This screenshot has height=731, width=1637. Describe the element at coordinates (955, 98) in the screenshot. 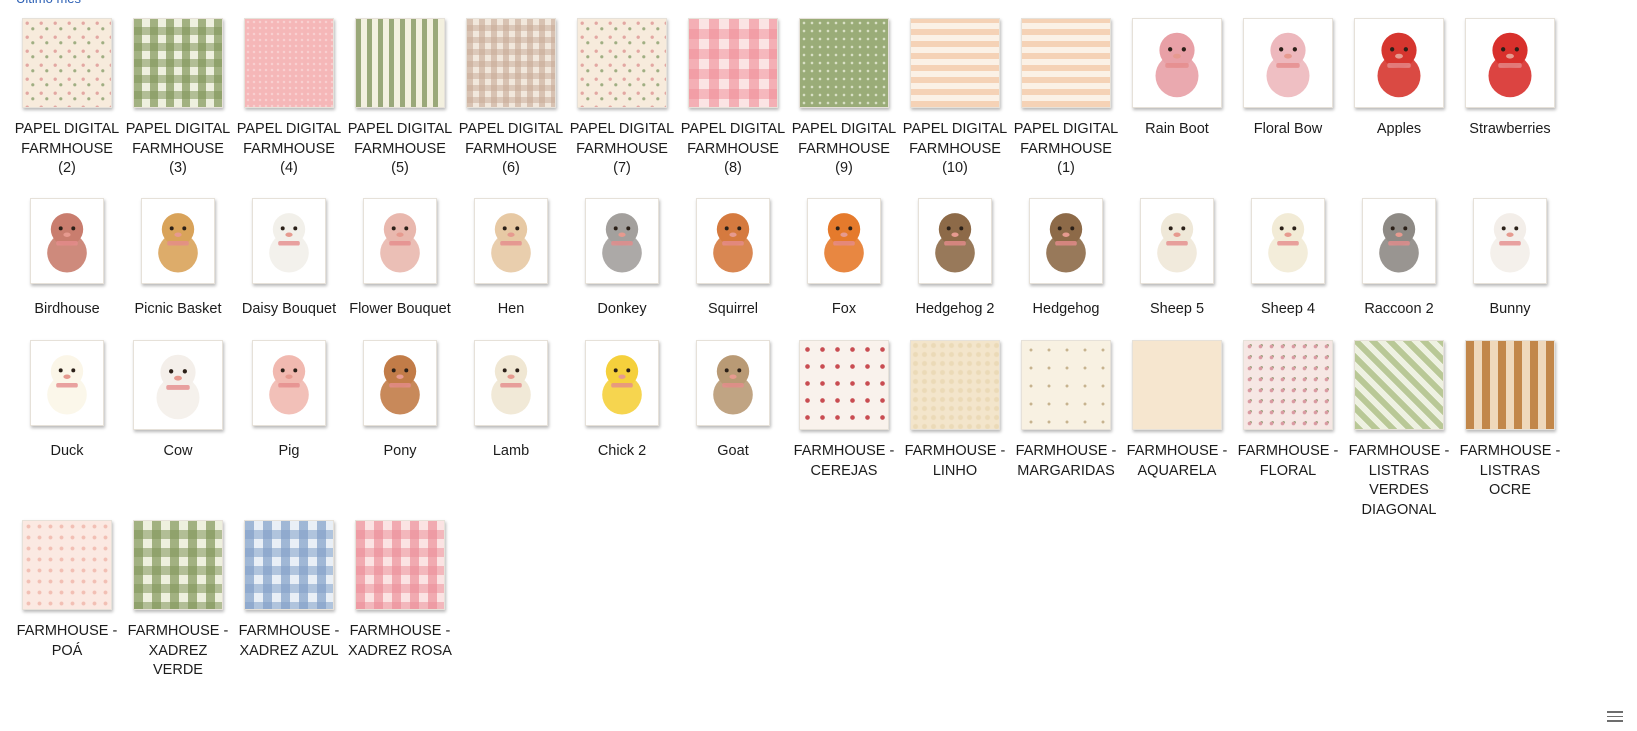

I see `file-item: PAPEL DIGITAL FARMHOUSE (10)` at that location.